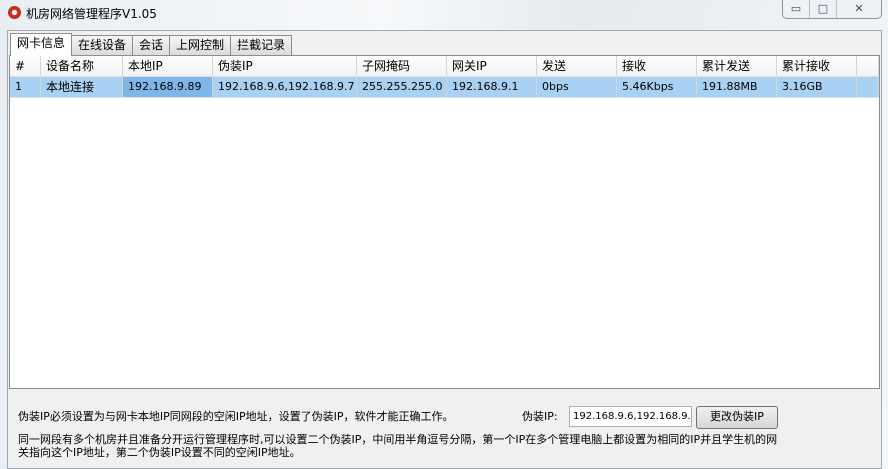 Image resolution: width=888 pixels, height=469 pixels. I want to click on cell-filler, so click(868, 87).